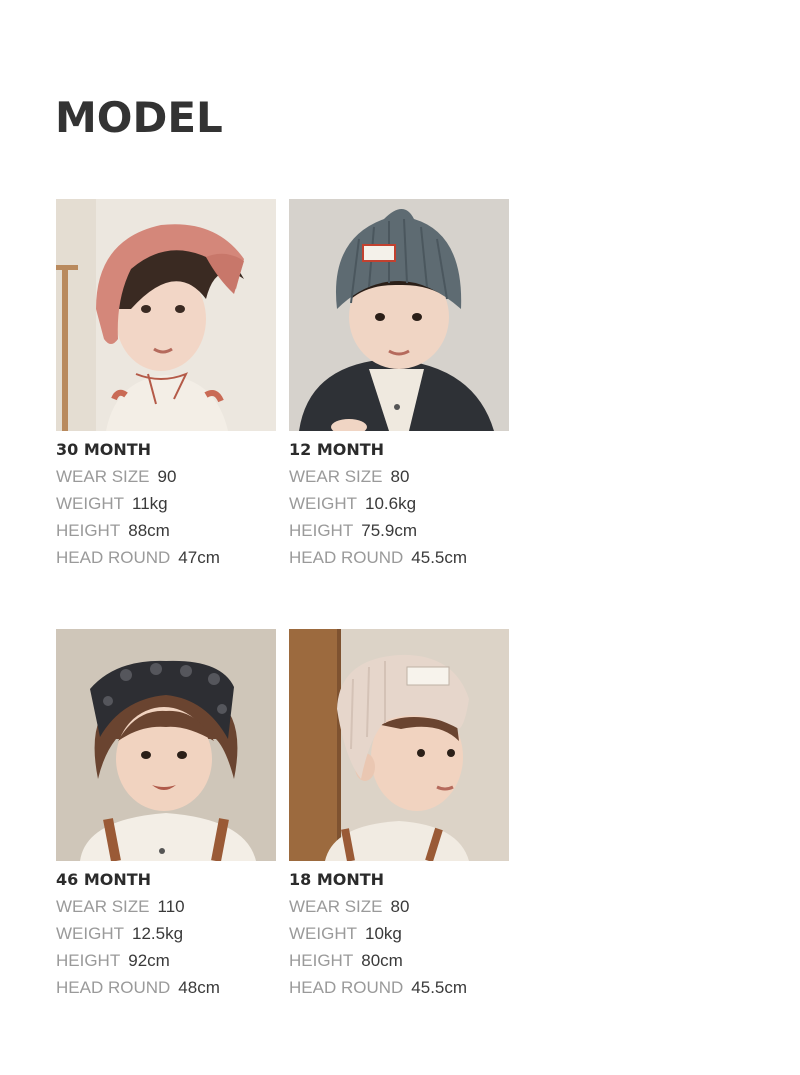  Describe the element at coordinates (389, 530) in the screenshot. I see `height-value: 75.9cm` at that location.